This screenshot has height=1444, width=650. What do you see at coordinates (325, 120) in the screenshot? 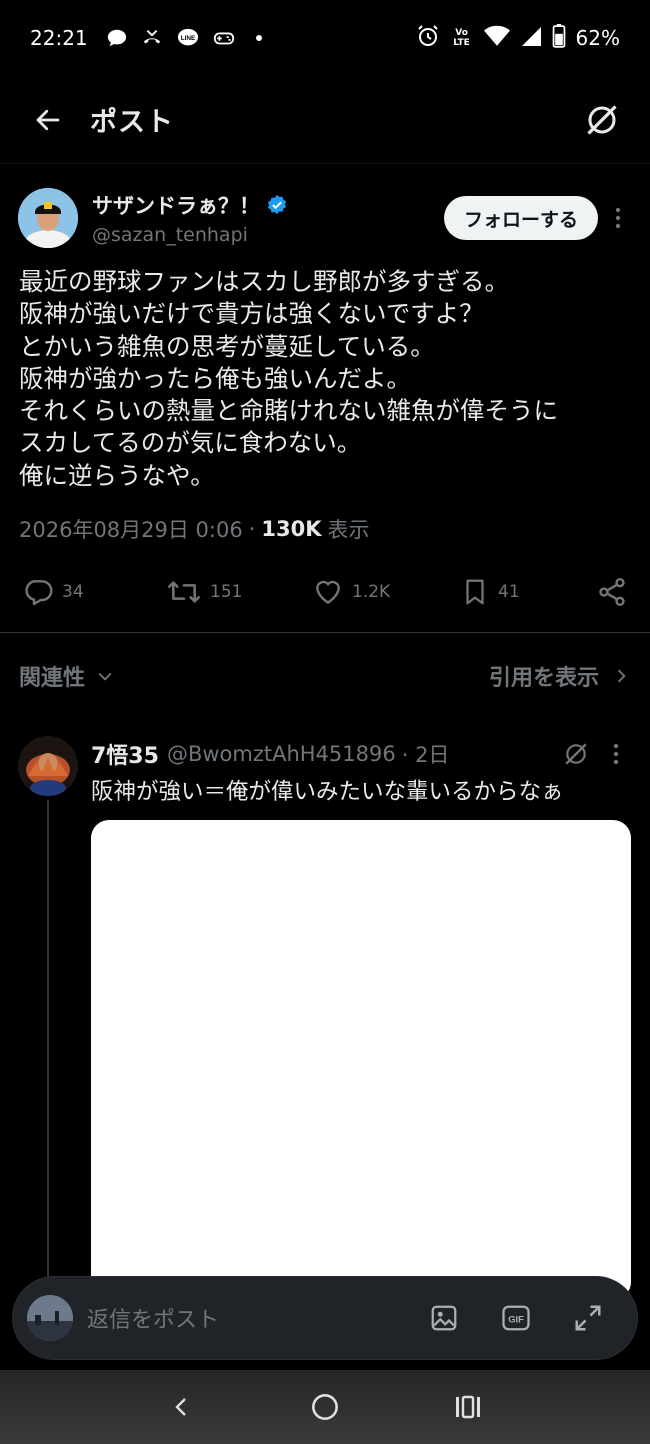
I see `top-app-bar: ポスト` at bounding box center [325, 120].